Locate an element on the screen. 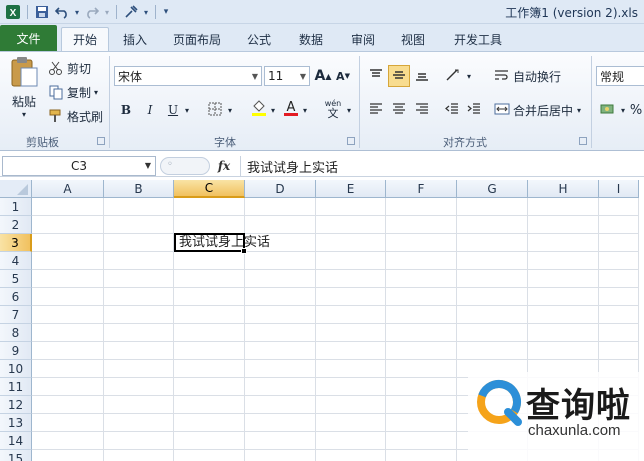 This screenshot has width=644, height=461. cell-d15 is located at coordinates (280, 455).